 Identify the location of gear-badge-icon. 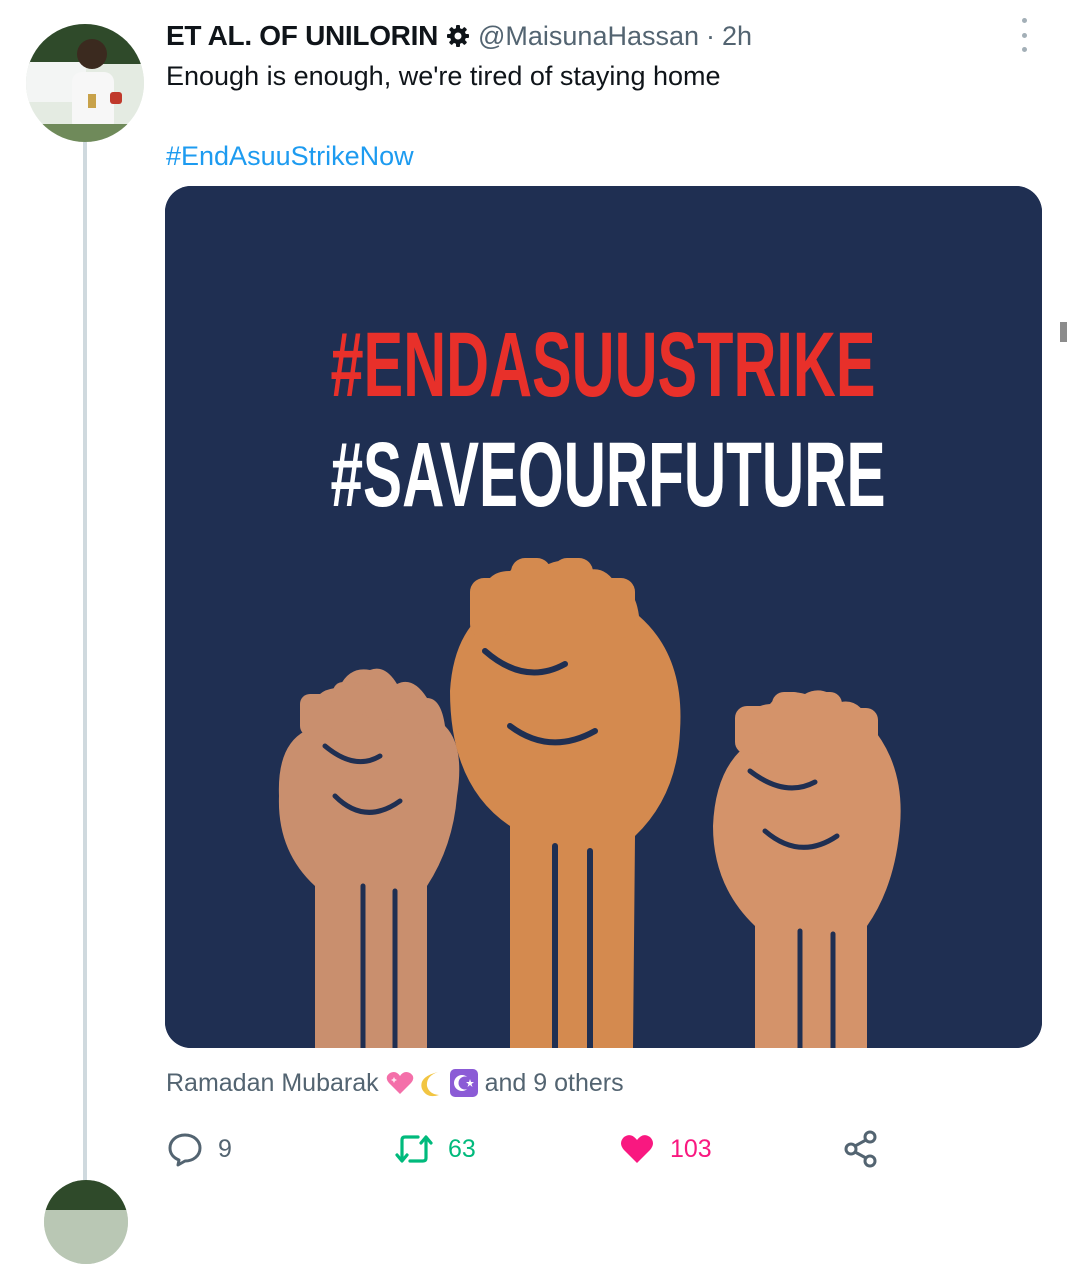
(458, 36).